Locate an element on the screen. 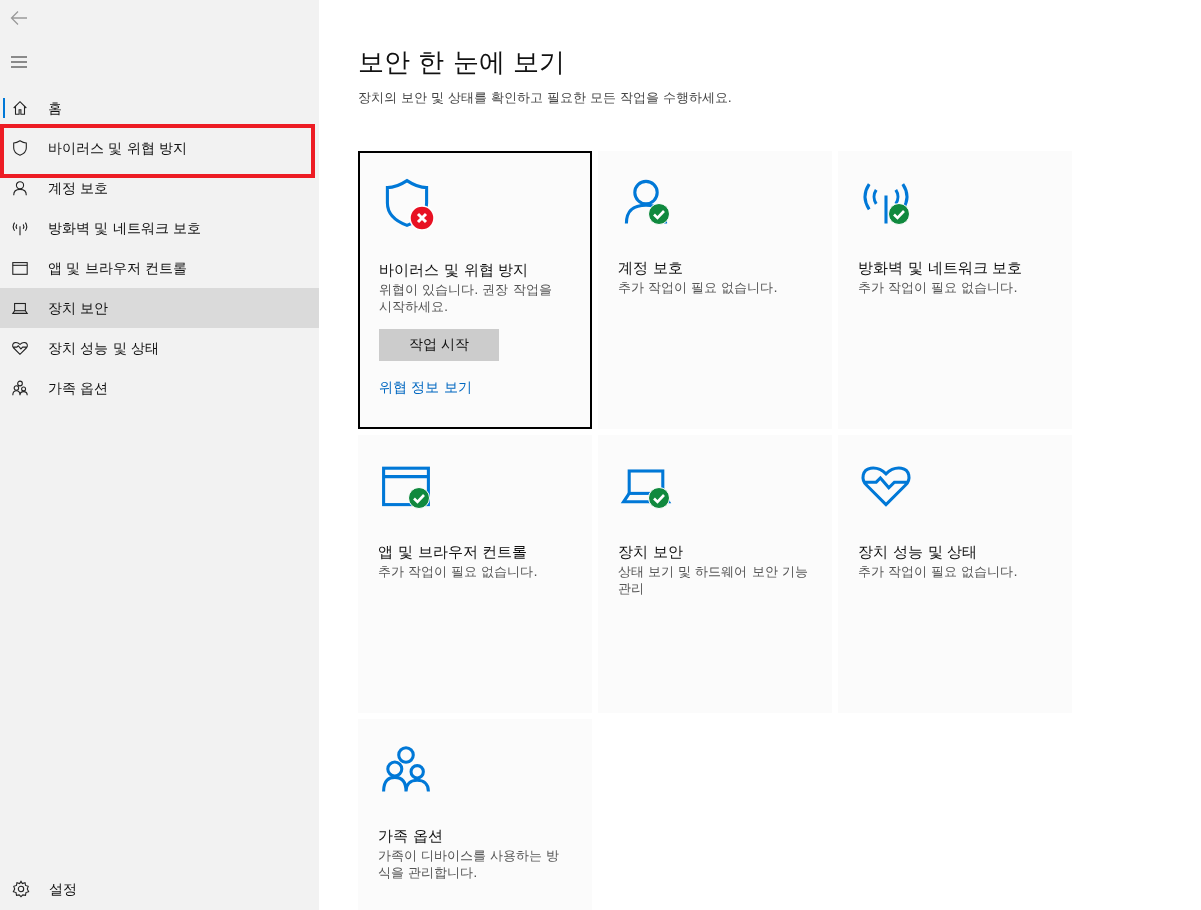 This screenshot has height=910, width=1201. status-card: 방화벽 및 네트워크 보호 추가 작업이 필요 없습니다. is located at coordinates (955, 289).